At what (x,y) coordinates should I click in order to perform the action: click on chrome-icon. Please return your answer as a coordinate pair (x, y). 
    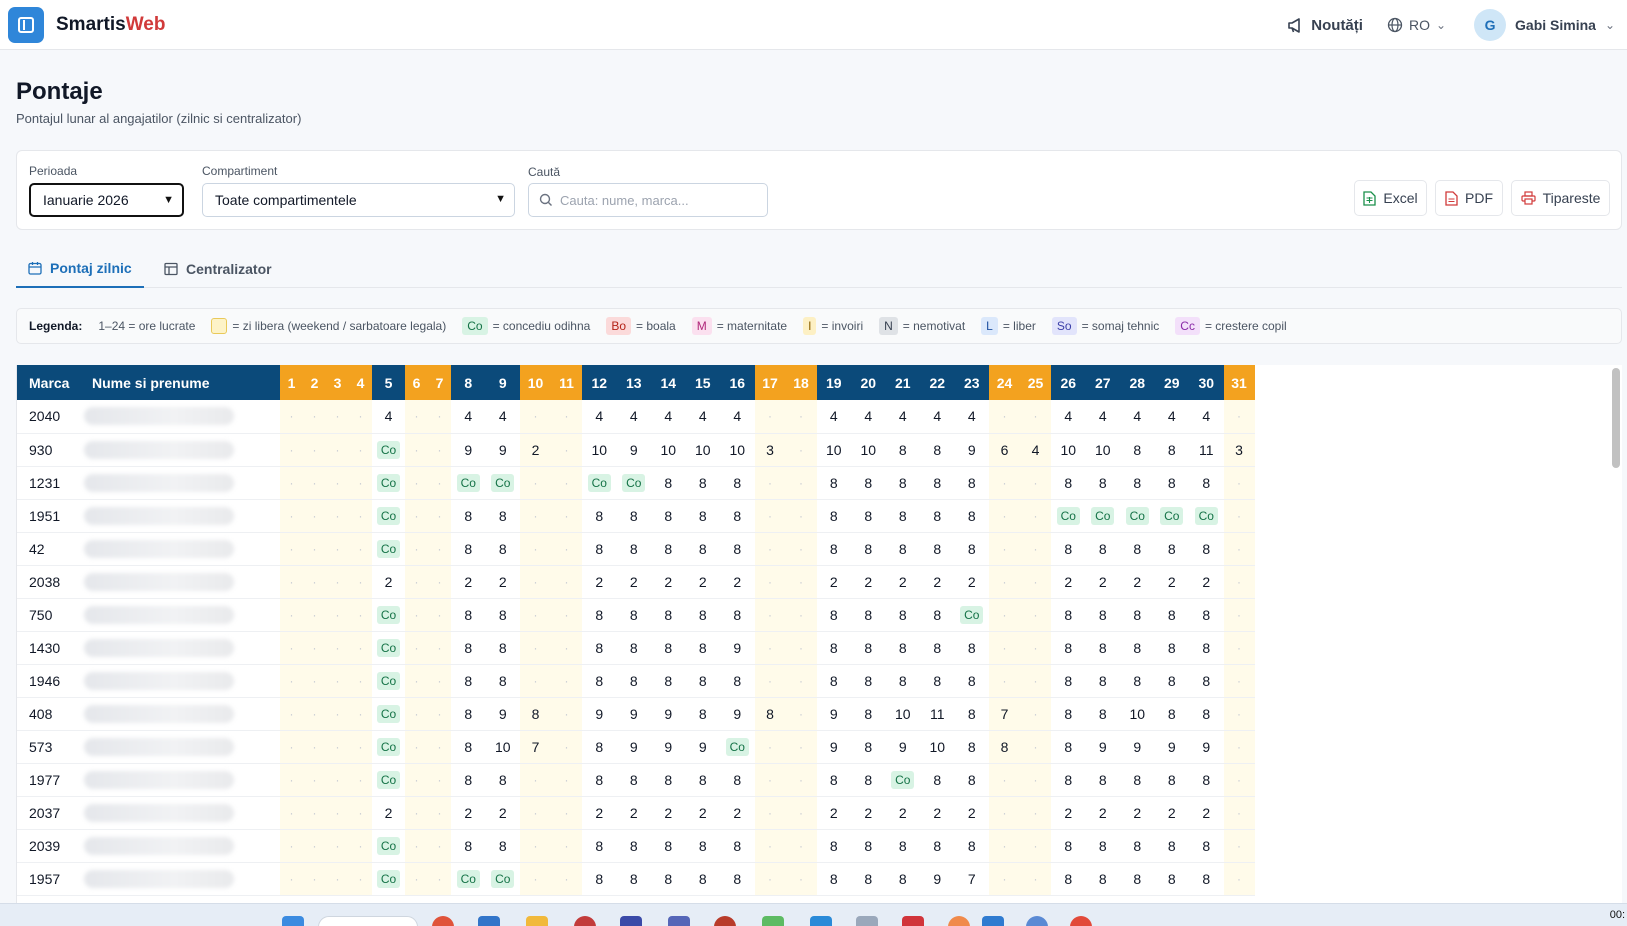
    Looking at the image, I should click on (1081, 921).